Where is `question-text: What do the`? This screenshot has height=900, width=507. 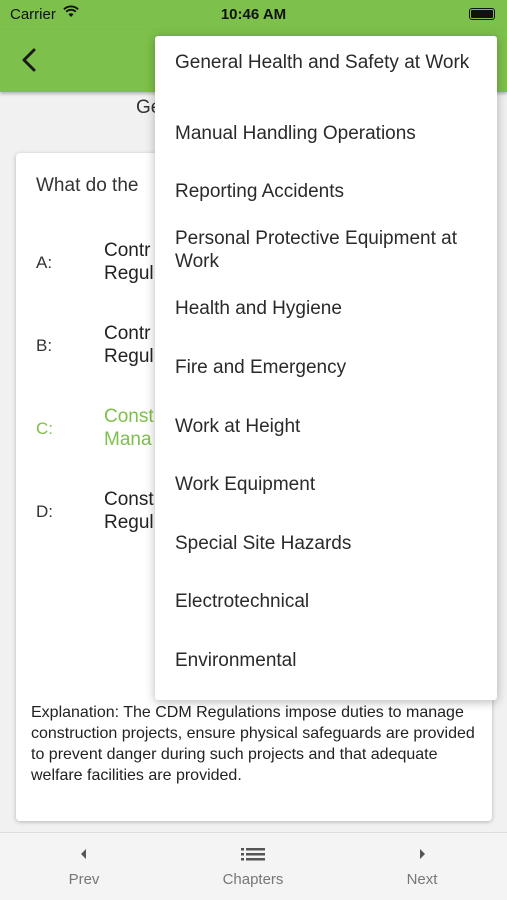
question-text: What do the is located at coordinates (87, 185).